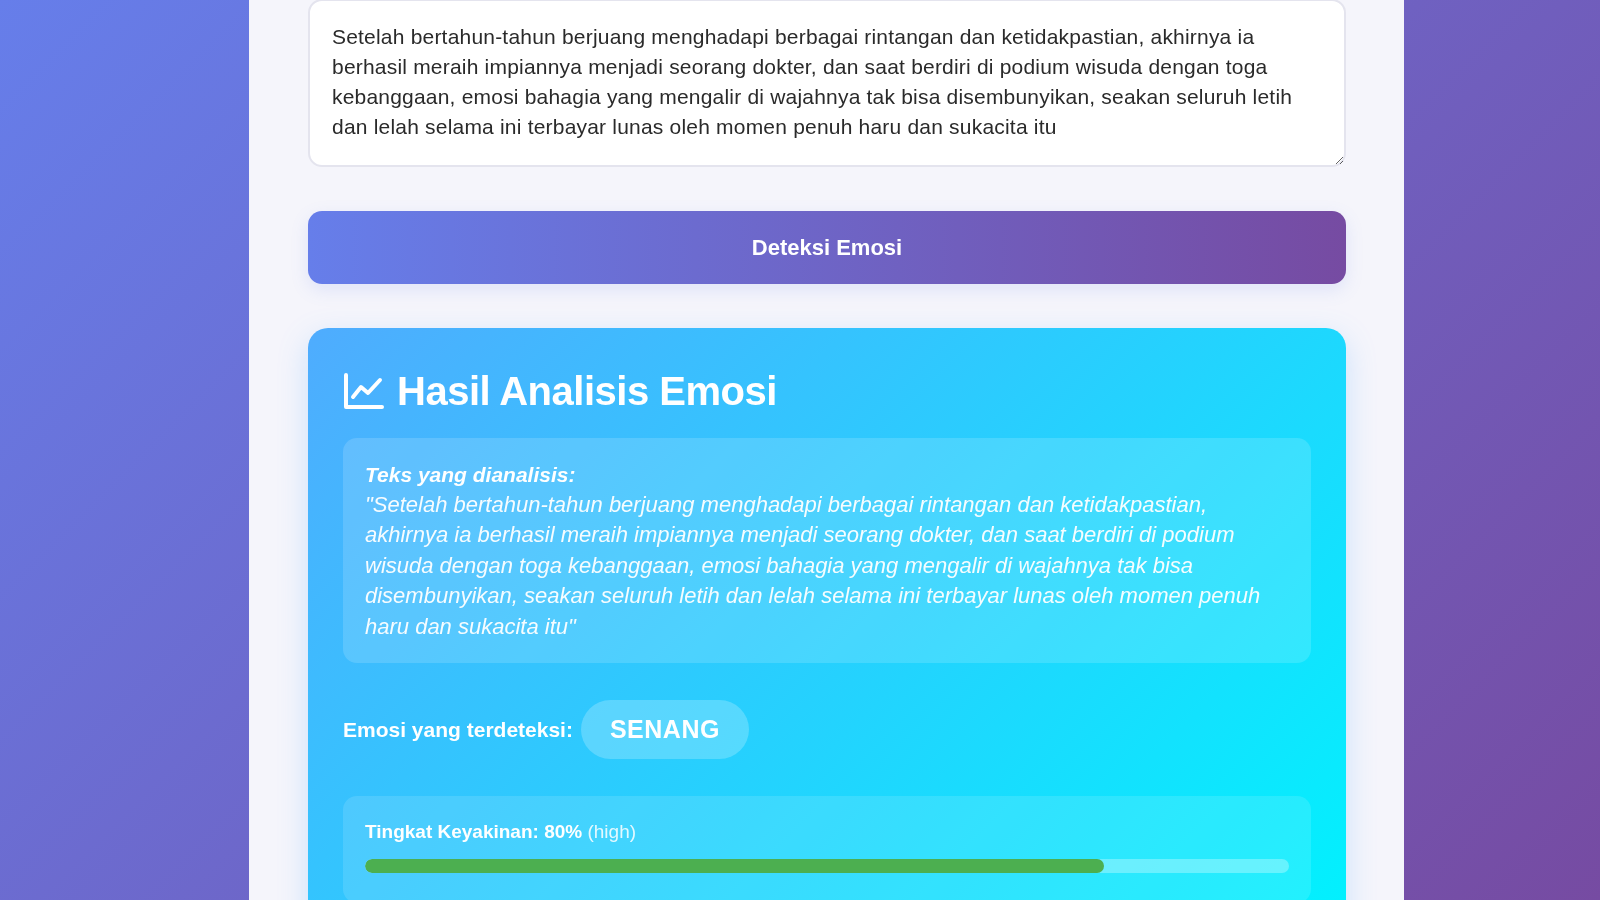 The image size is (1600, 900). Describe the element at coordinates (501, 832) in the screenshot. I see `confidence-label: Tingkat Keyakinan: 80% (high)` at that location.